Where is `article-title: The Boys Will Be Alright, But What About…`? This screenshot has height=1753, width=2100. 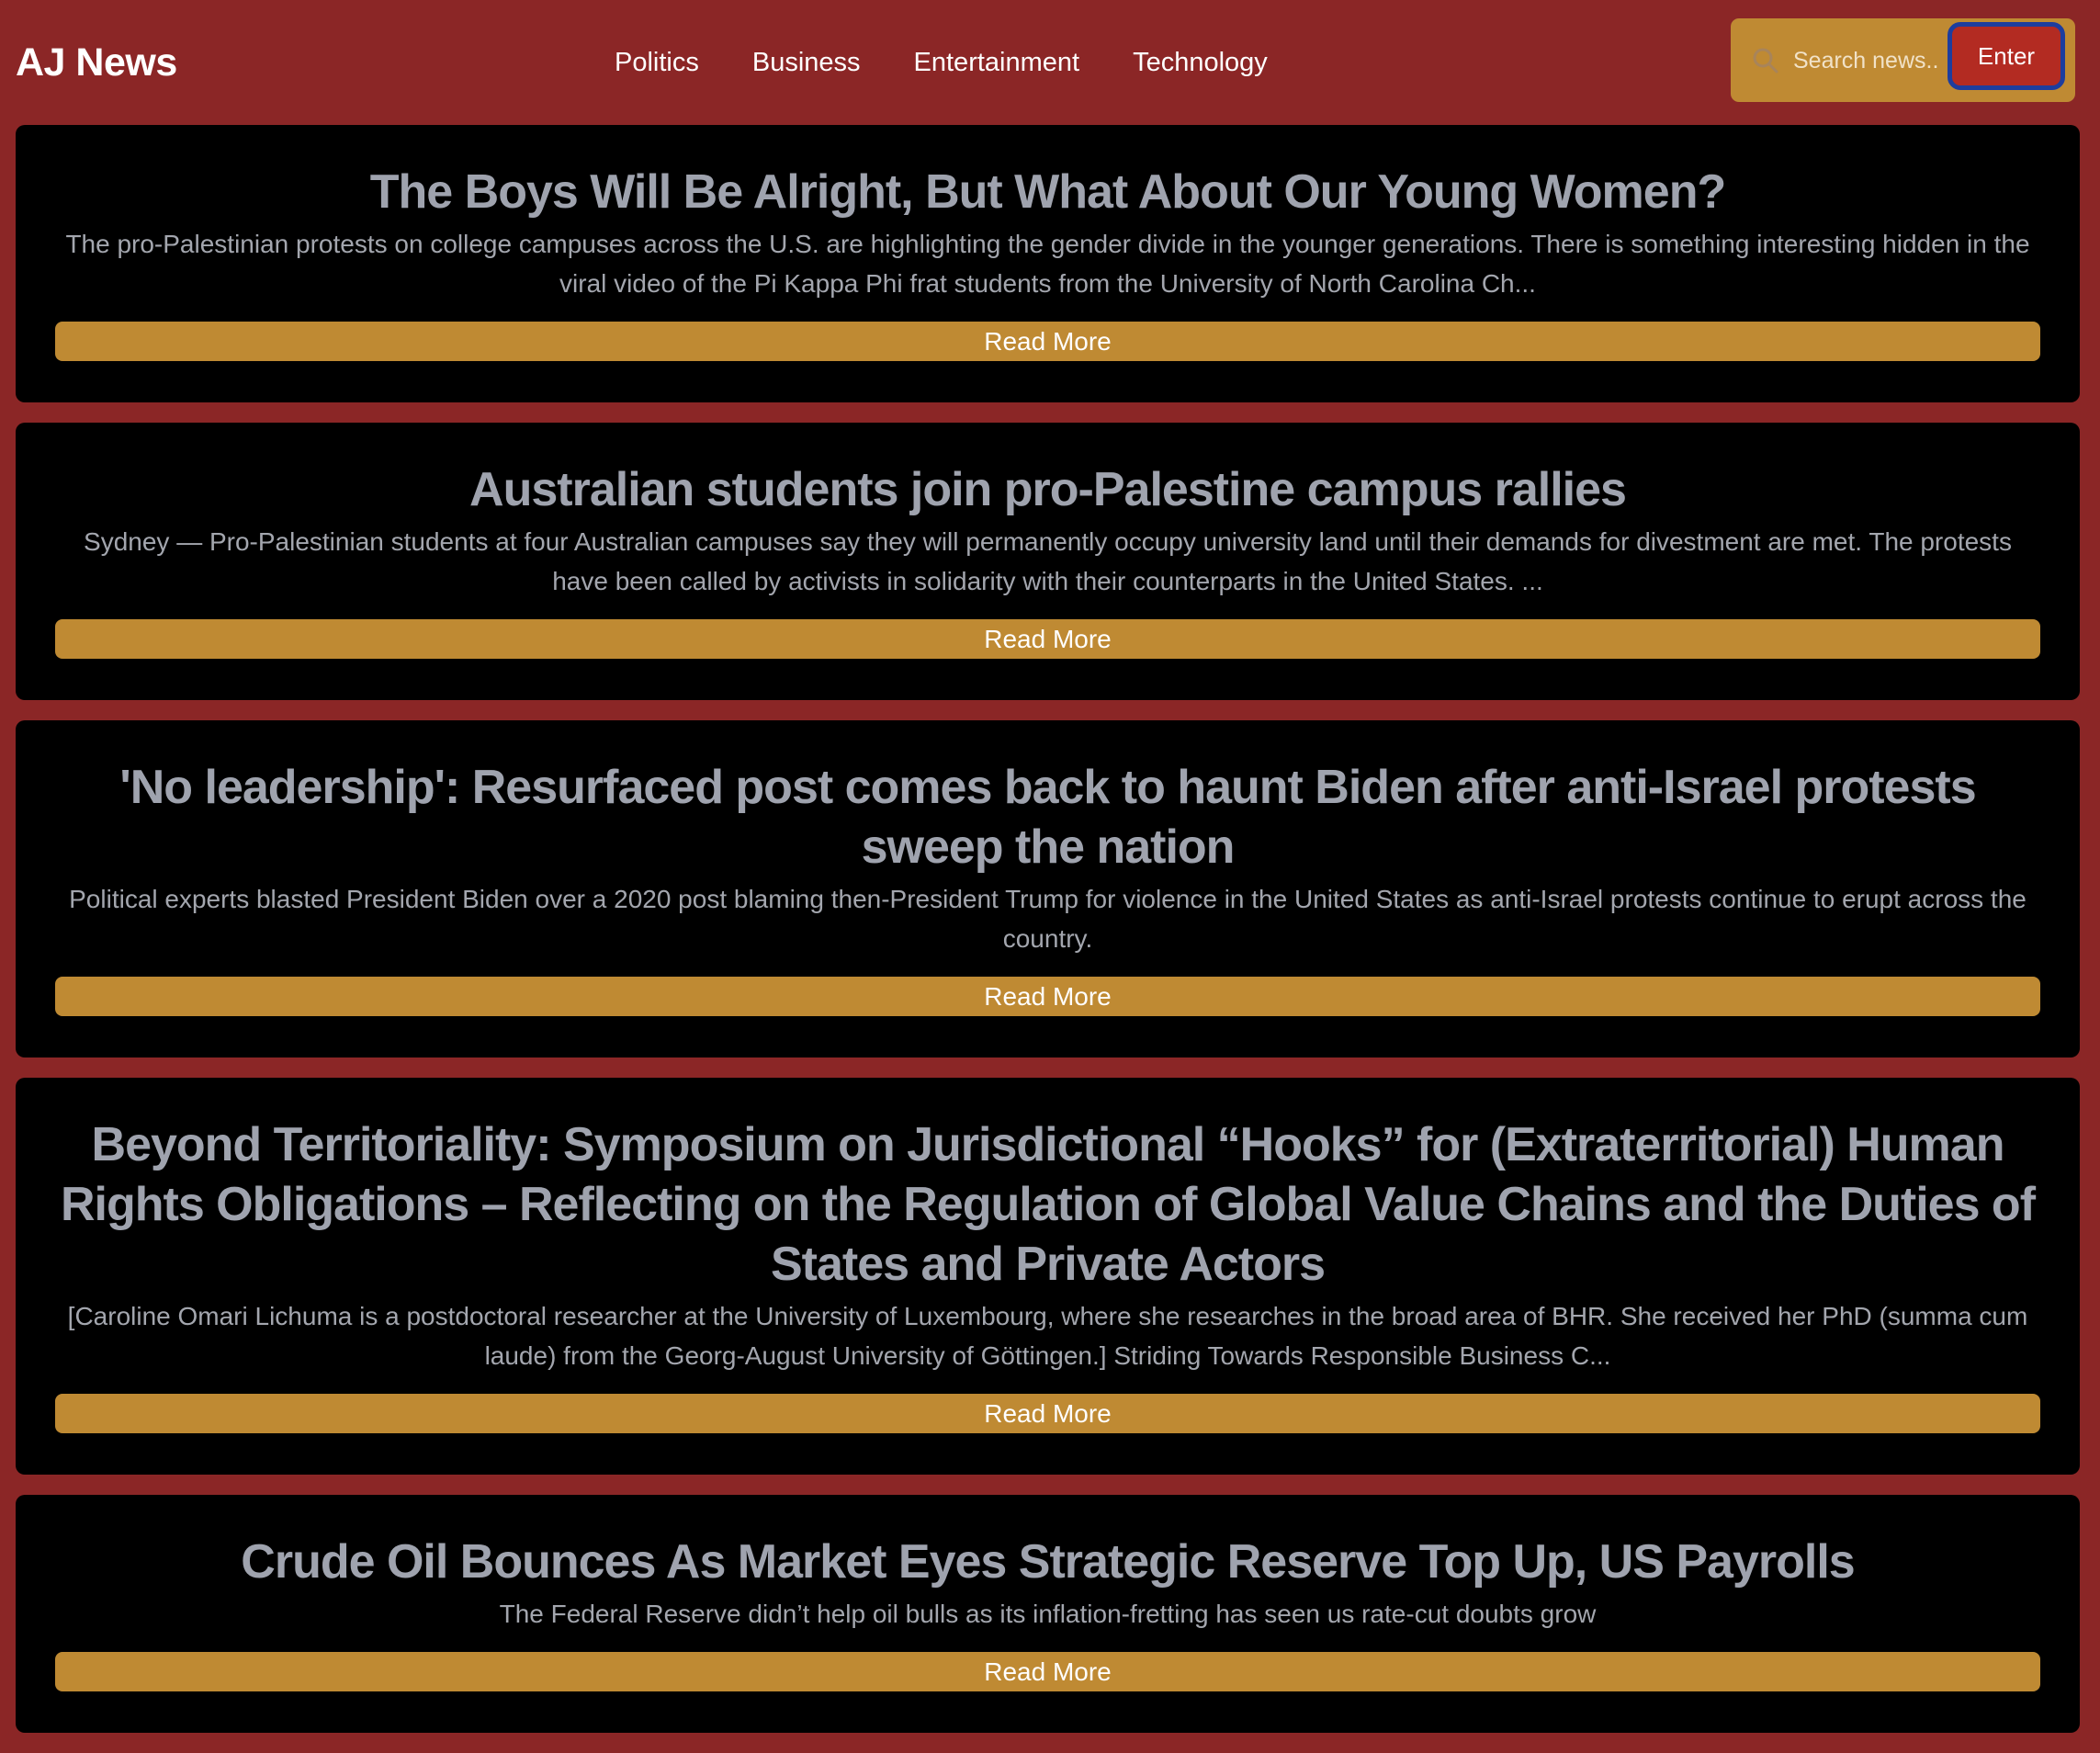
article-title: The Boys Will Be Alright, But What About… is located at coordinates (1047, 192).